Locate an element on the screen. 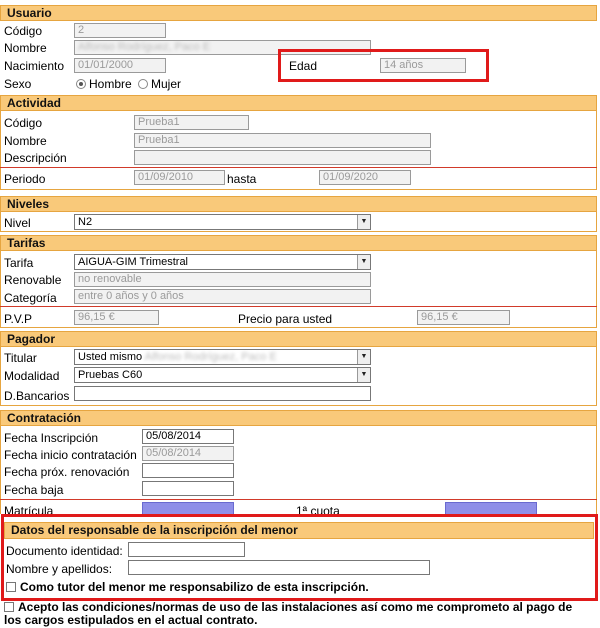 Image resolution: width=600 pixels, height=628 pixels. radio-hombre: Hombre is located at coordinates (104, 84).